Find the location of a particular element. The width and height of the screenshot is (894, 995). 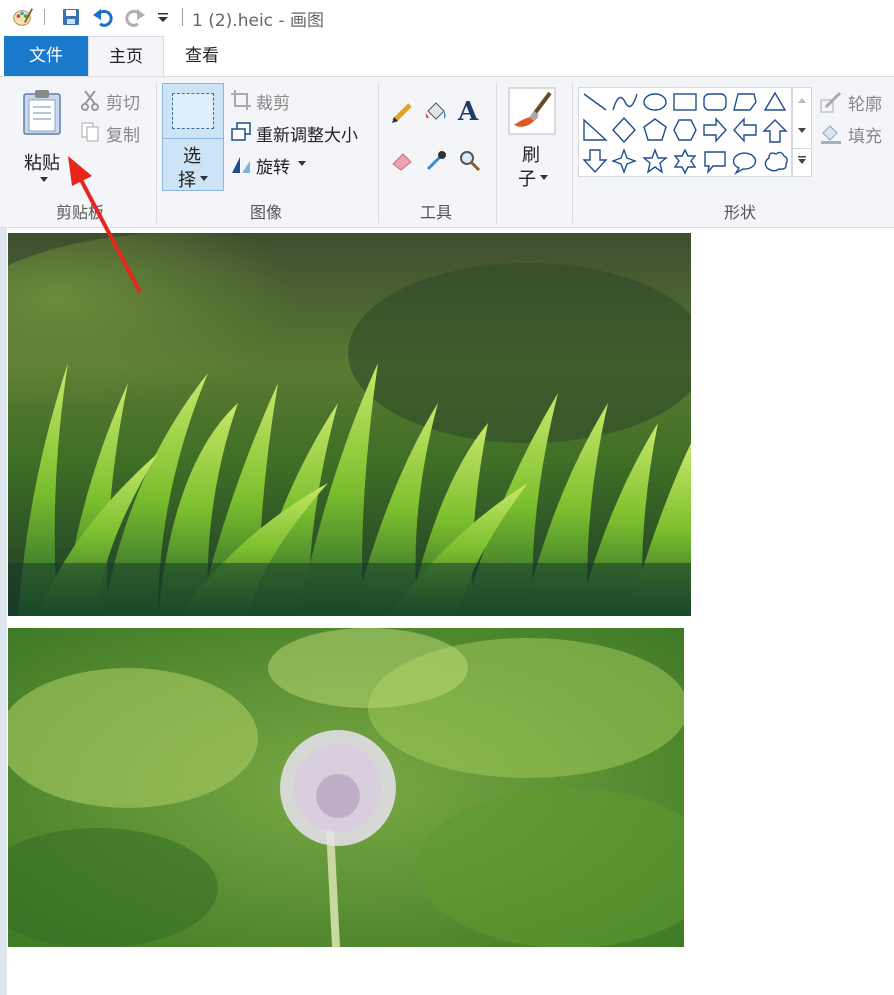

brushes-button: 刷 子 is located at coordinates (532, 139).